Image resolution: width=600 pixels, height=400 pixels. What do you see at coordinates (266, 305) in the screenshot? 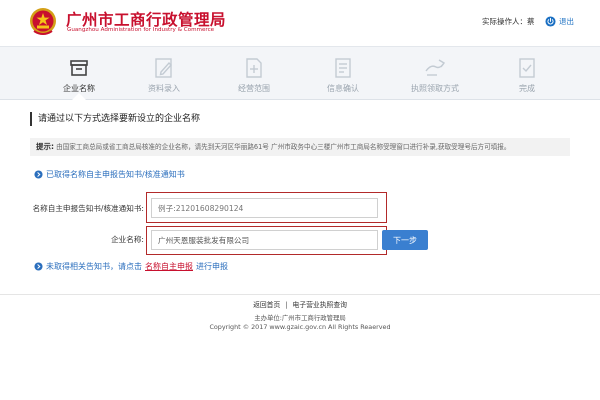
I see `home-link: 返回首页` at bounding box center [266, 305].